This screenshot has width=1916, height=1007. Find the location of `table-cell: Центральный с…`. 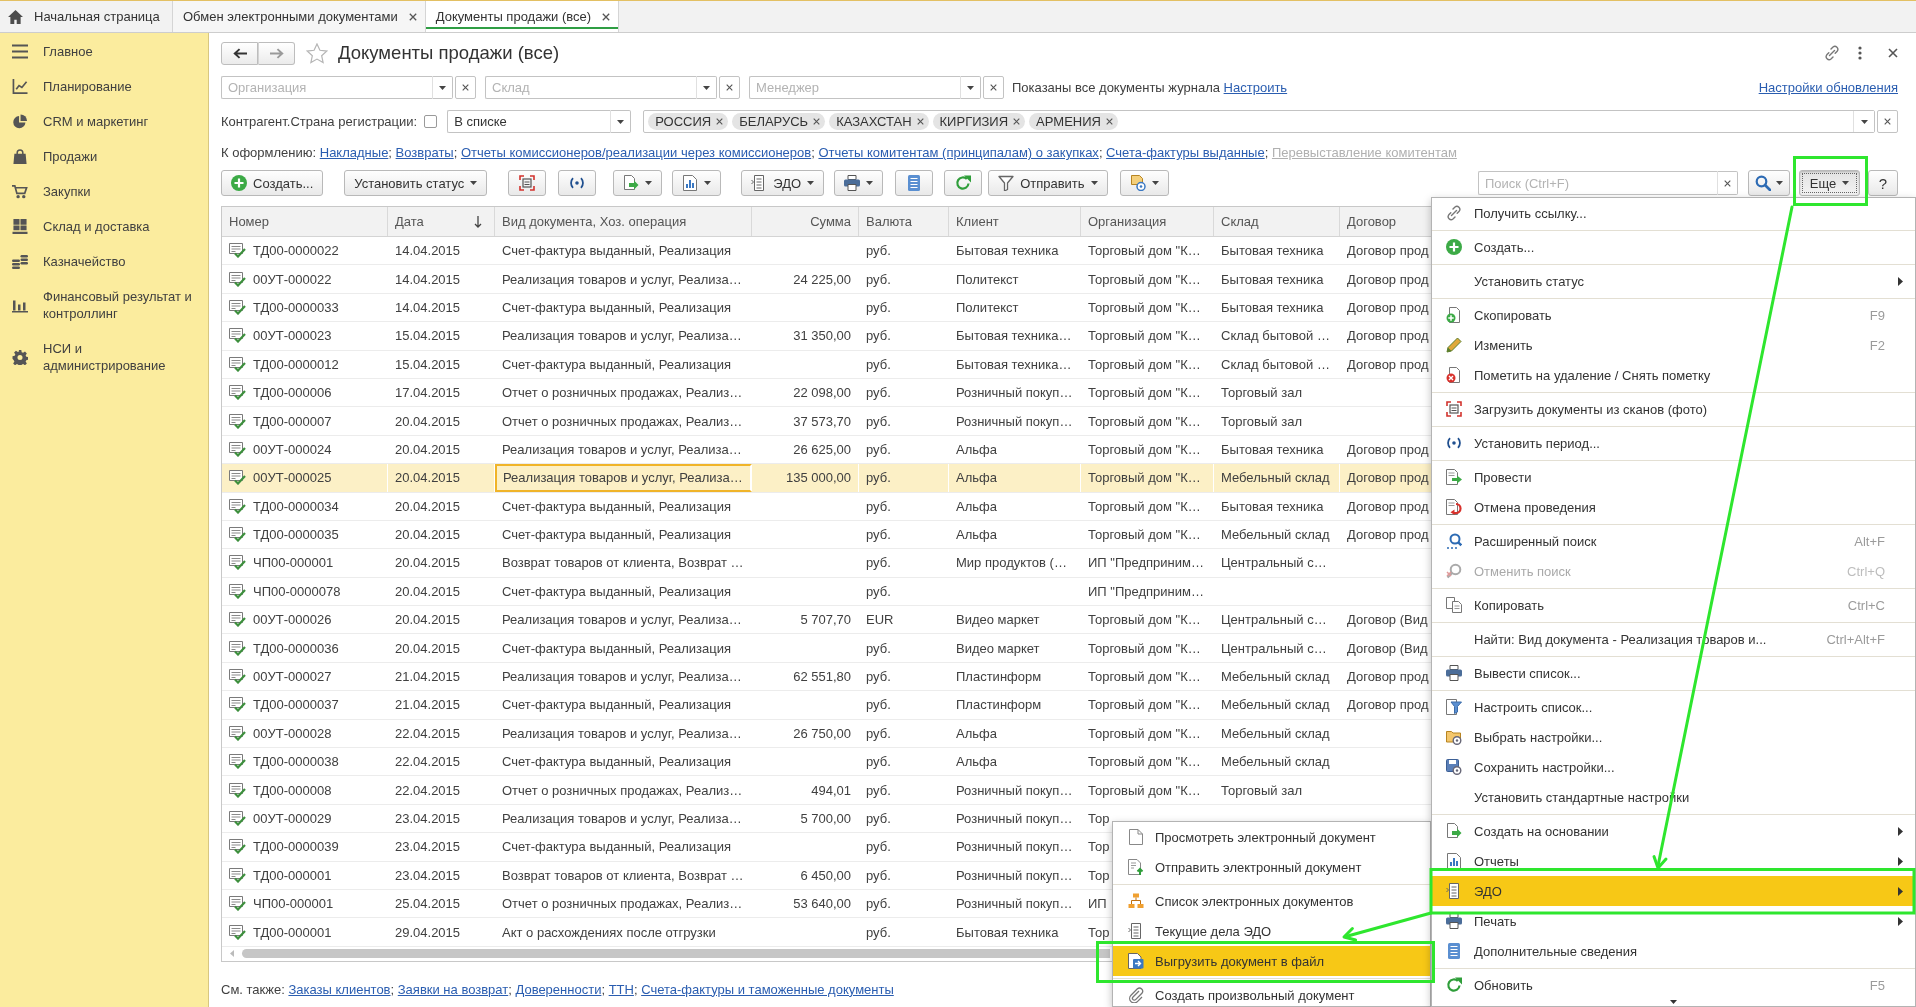

table-cell: Центральный с… is located at coordinates (1274, 563).